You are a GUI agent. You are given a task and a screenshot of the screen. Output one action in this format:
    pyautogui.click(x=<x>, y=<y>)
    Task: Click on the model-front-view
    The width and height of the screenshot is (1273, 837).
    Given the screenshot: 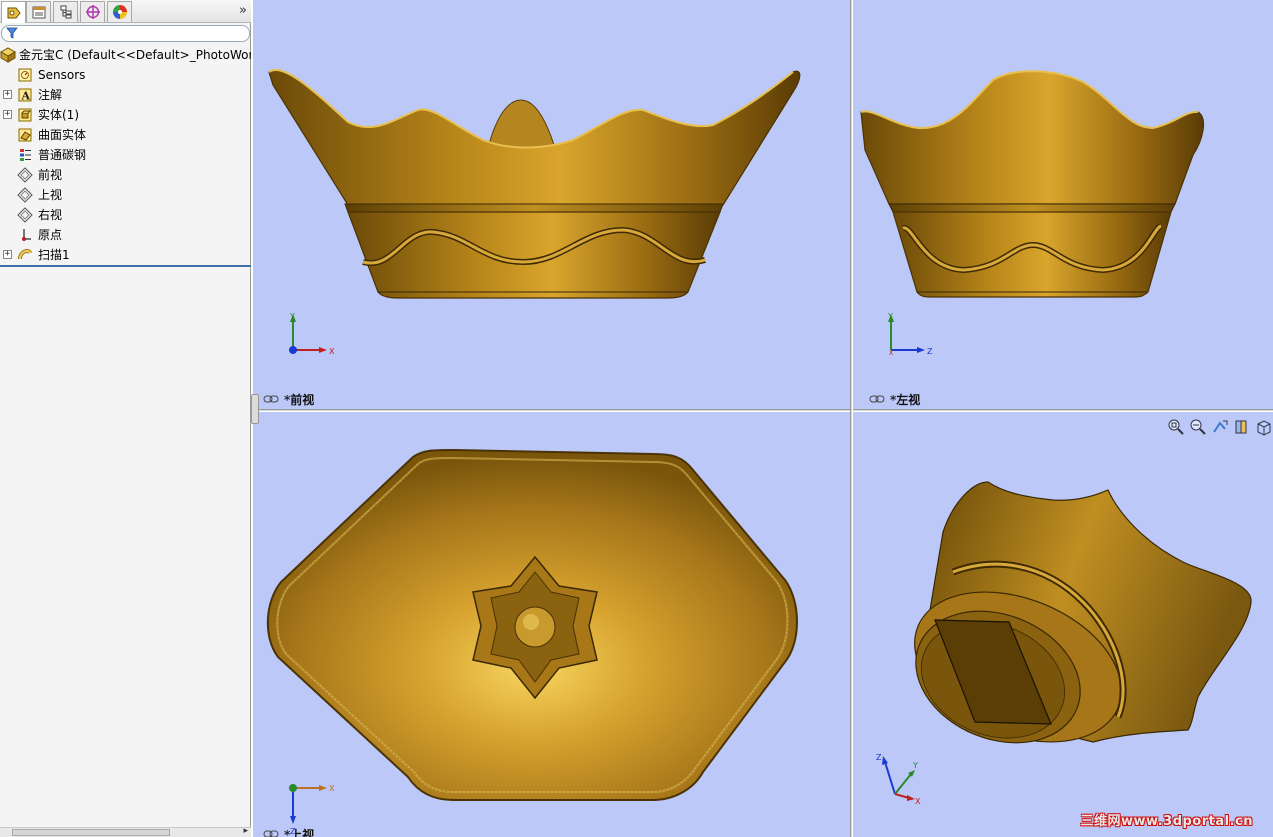 What is the action you would take?
    pyautogui.click(x=534, y=184)
    